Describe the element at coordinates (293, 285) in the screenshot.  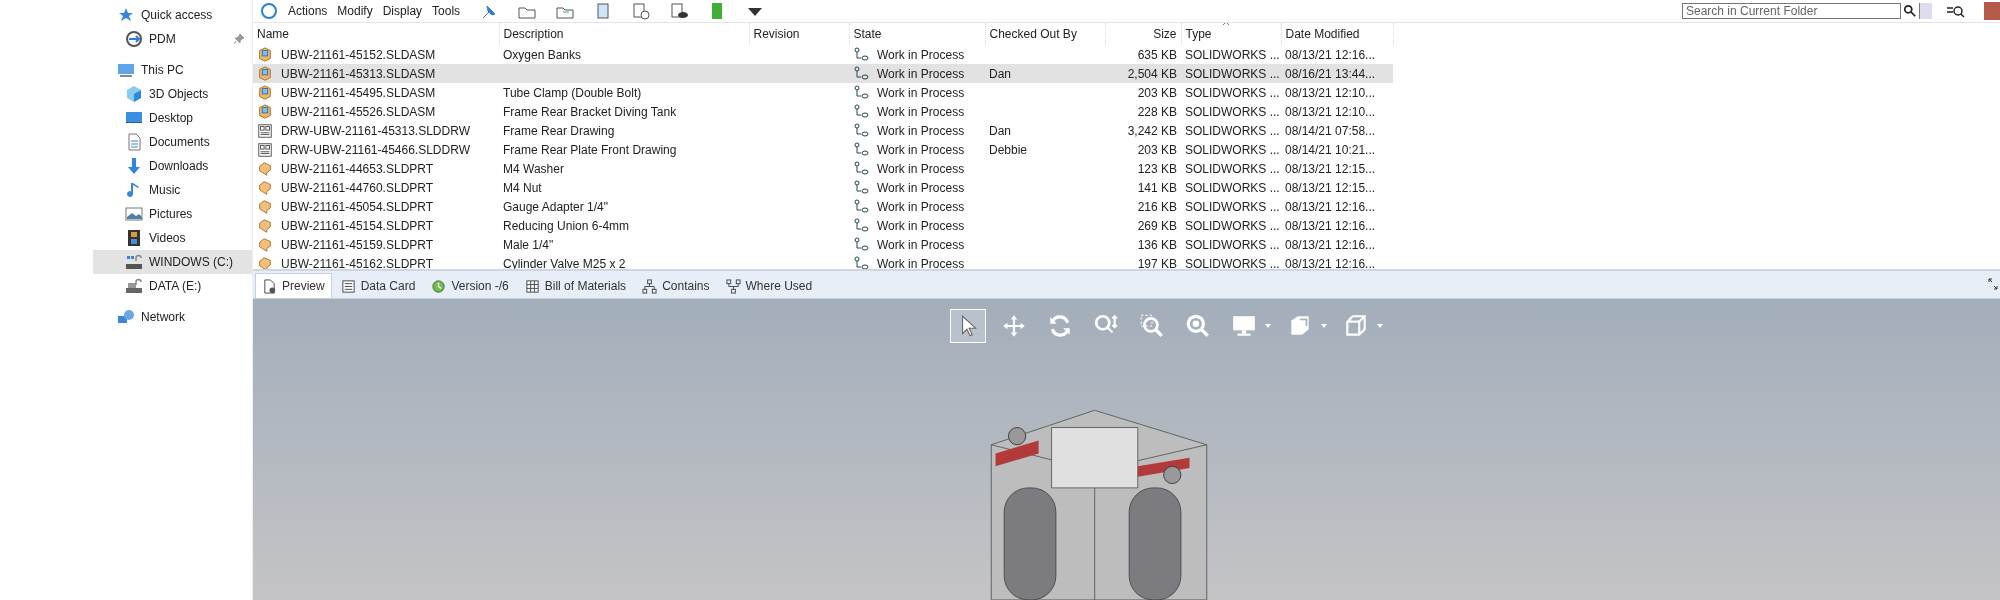
I see `tab: Preview` at that location.